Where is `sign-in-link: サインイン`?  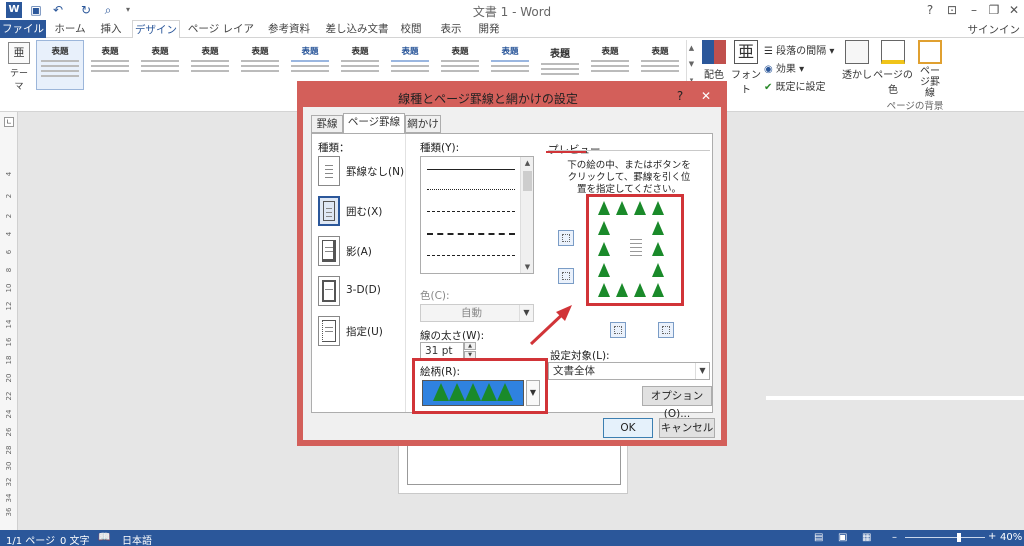
sign-in-link: サインイン is located at coordinates (994, 29).